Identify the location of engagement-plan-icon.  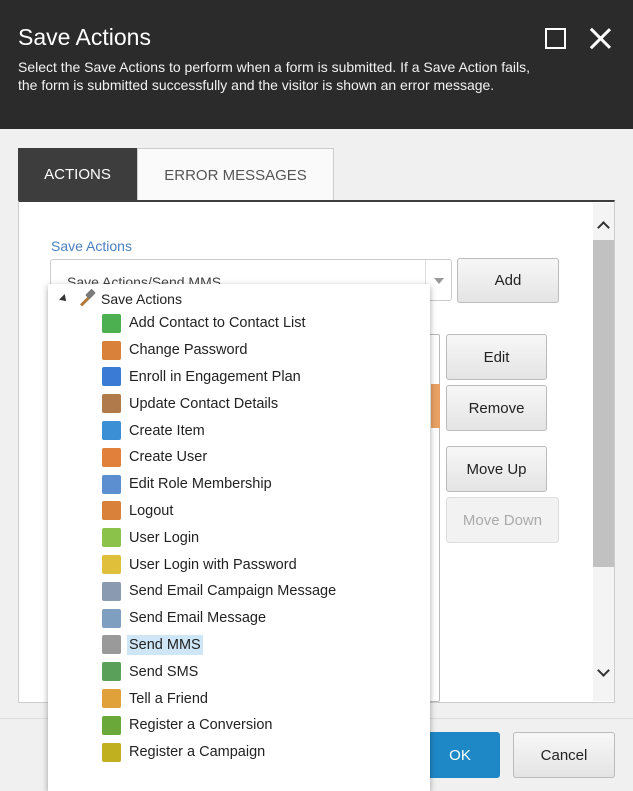
(111, 377).